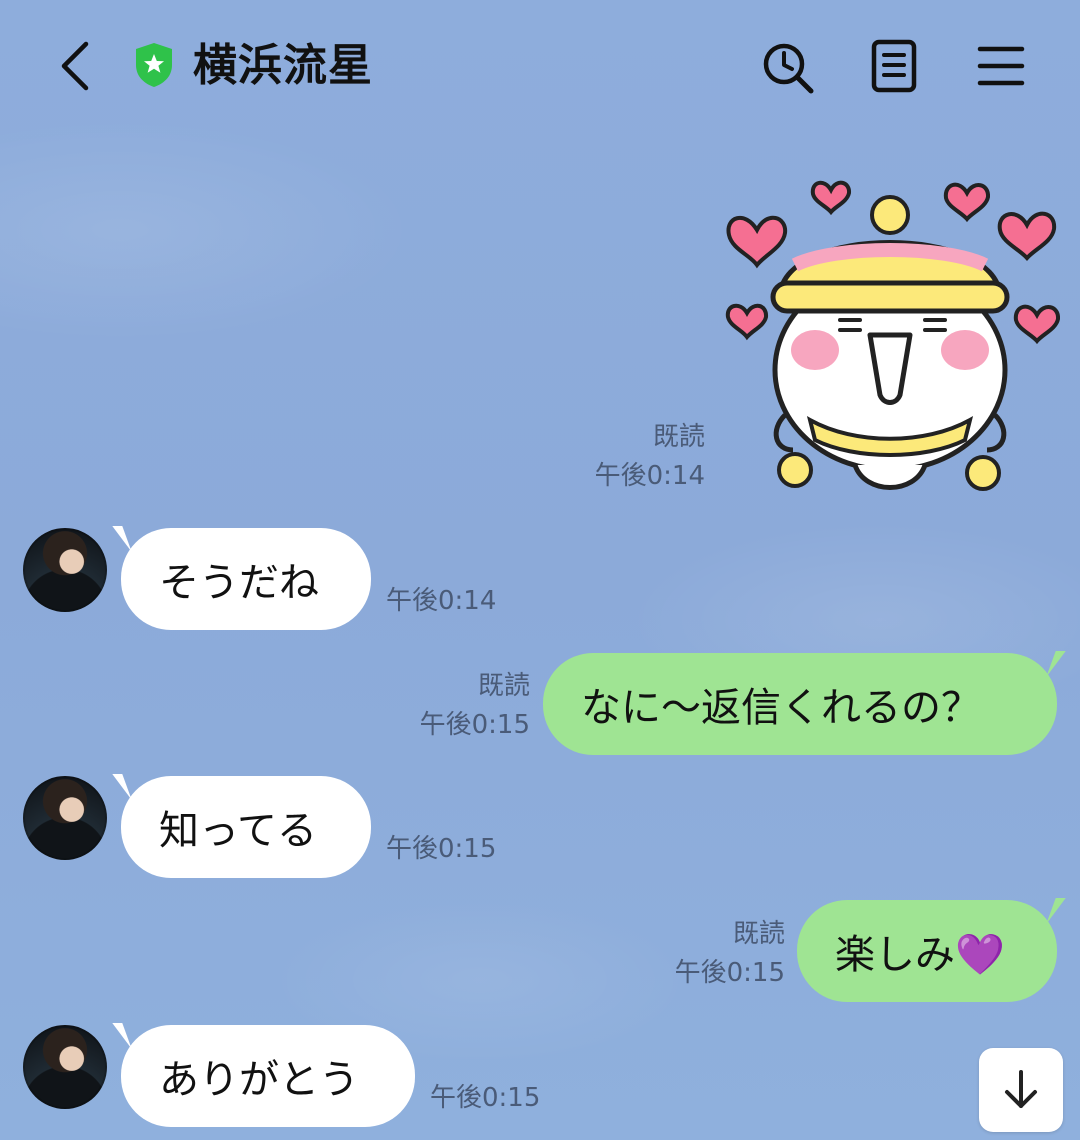 The width and height of the screenshot is (1080, 1140). I want to click on menu-icon, so click(1001, 66).